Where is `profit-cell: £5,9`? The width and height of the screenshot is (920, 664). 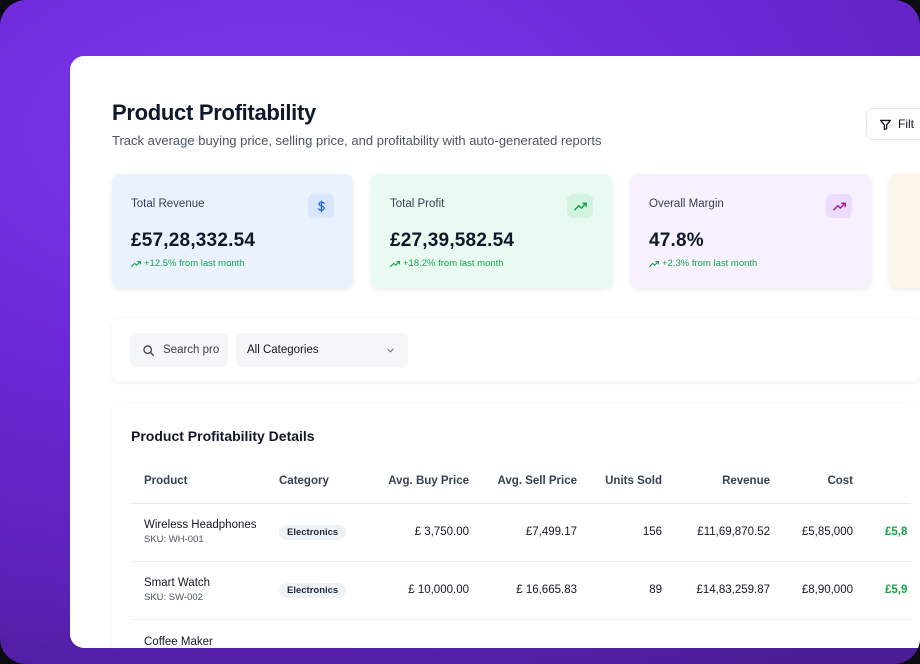
profit-cell: £5,9 is located at coordinates (882, 590).